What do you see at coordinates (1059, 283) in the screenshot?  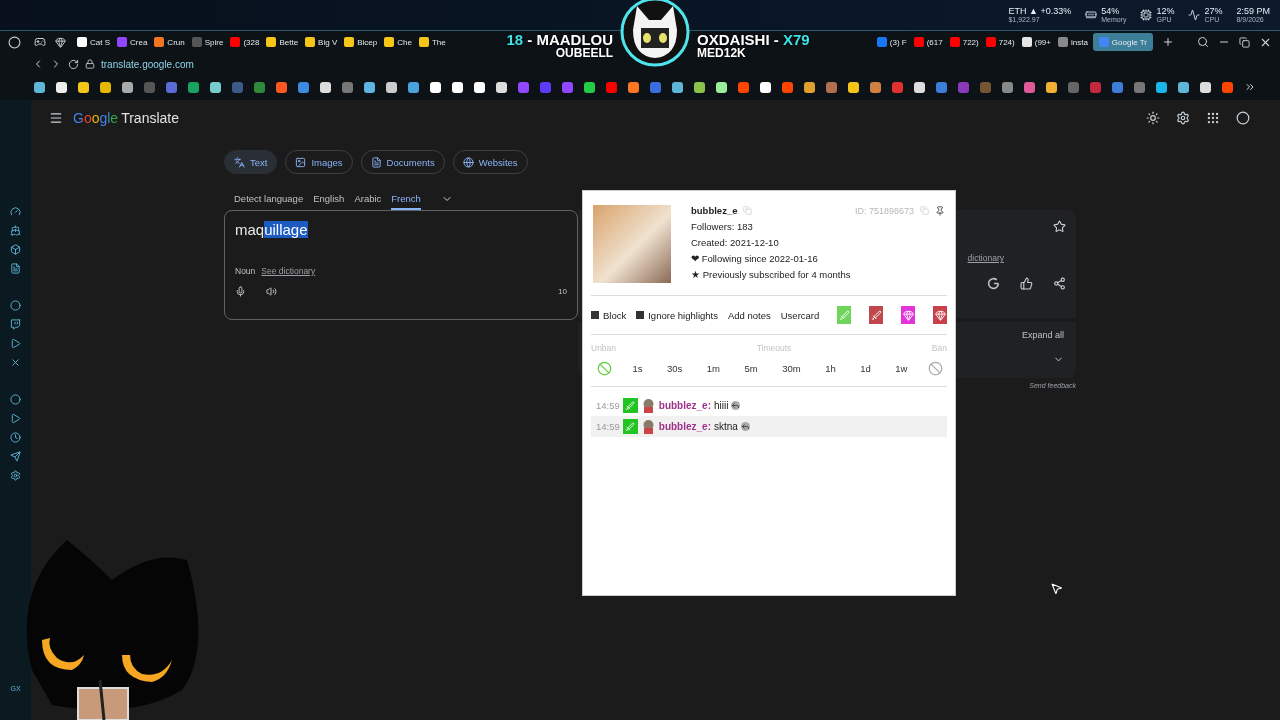 I see `share-icon` at bounding box center [1059, 283].